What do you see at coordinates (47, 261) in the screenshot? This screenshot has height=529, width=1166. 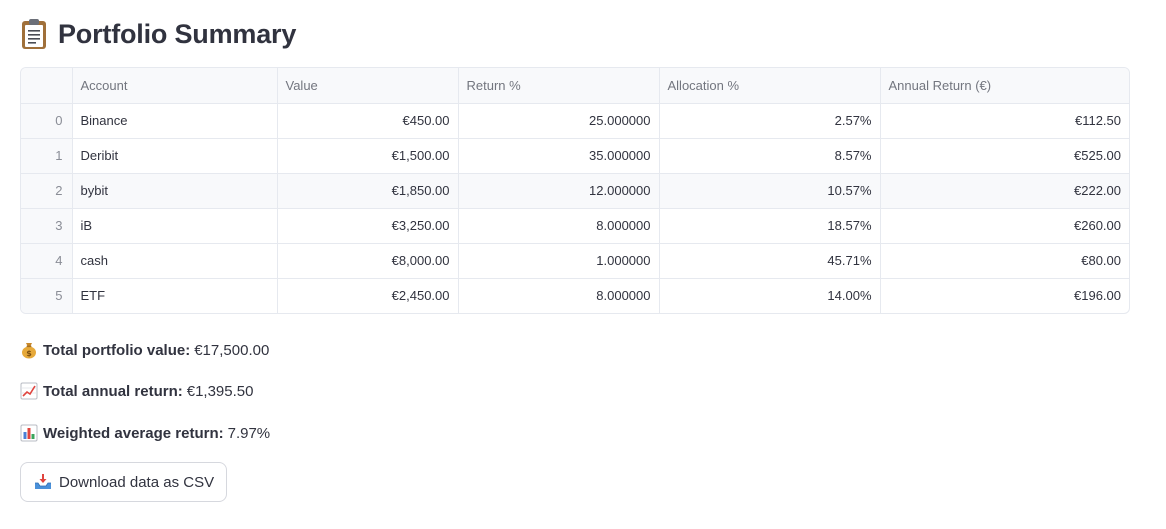 I see `row-index: 4` at bounding box center [47, 261].